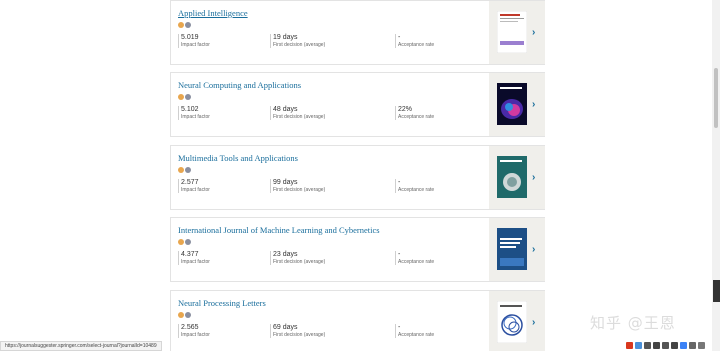 The image size is (720, 351). What do you see at coordinates (638, 345) in the screenshot?
I see `language-icon` at bounding box center [638, 345].